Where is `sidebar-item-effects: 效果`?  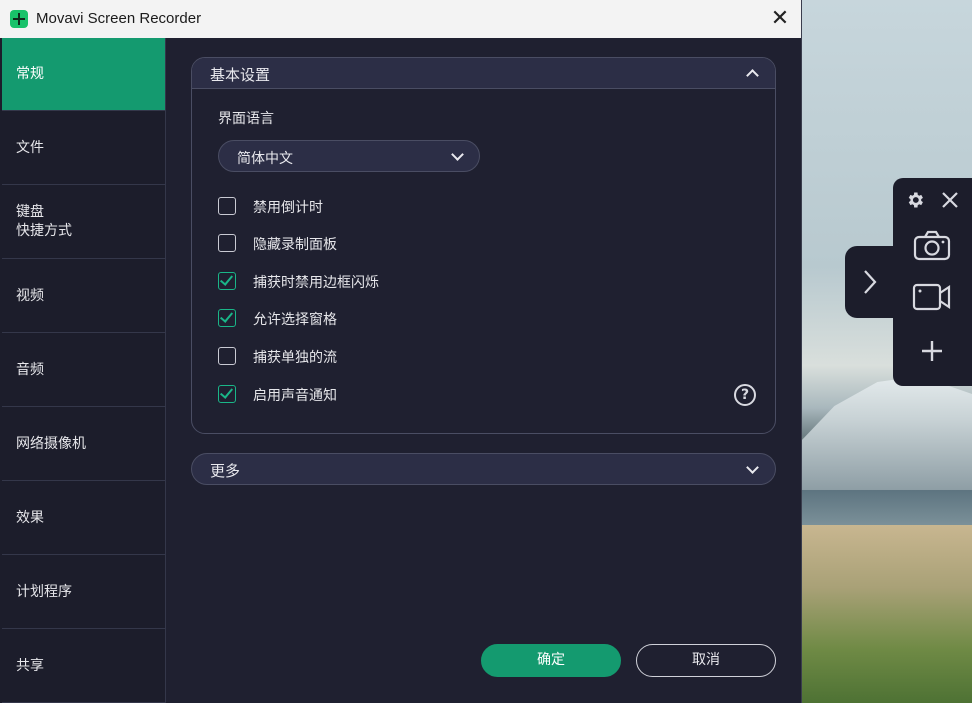
sidebar-item-effects: 效果 is located at coordinates (83, 518).